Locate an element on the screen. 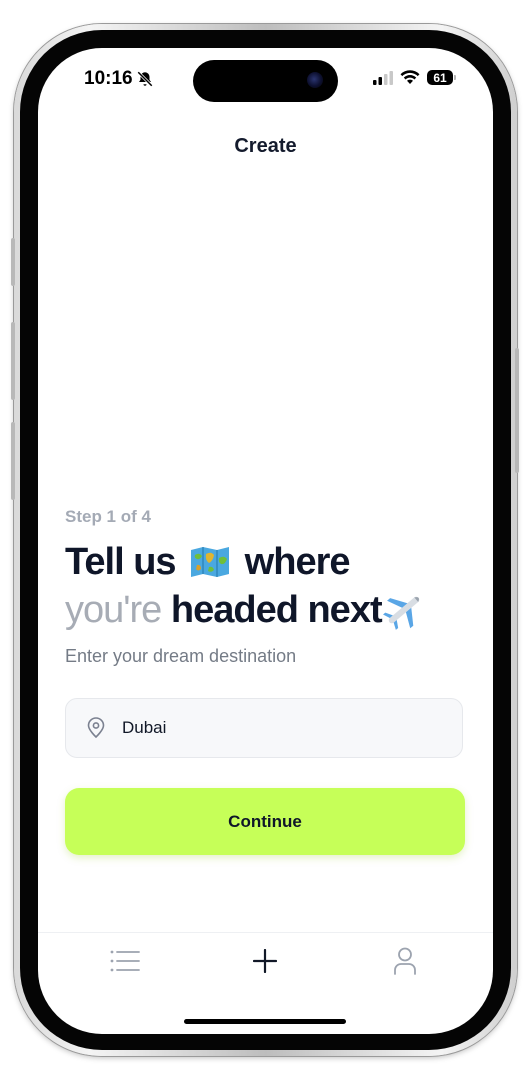 The image size is (531, 1080). headline-part-2: where is located at coordinates (297, 562).